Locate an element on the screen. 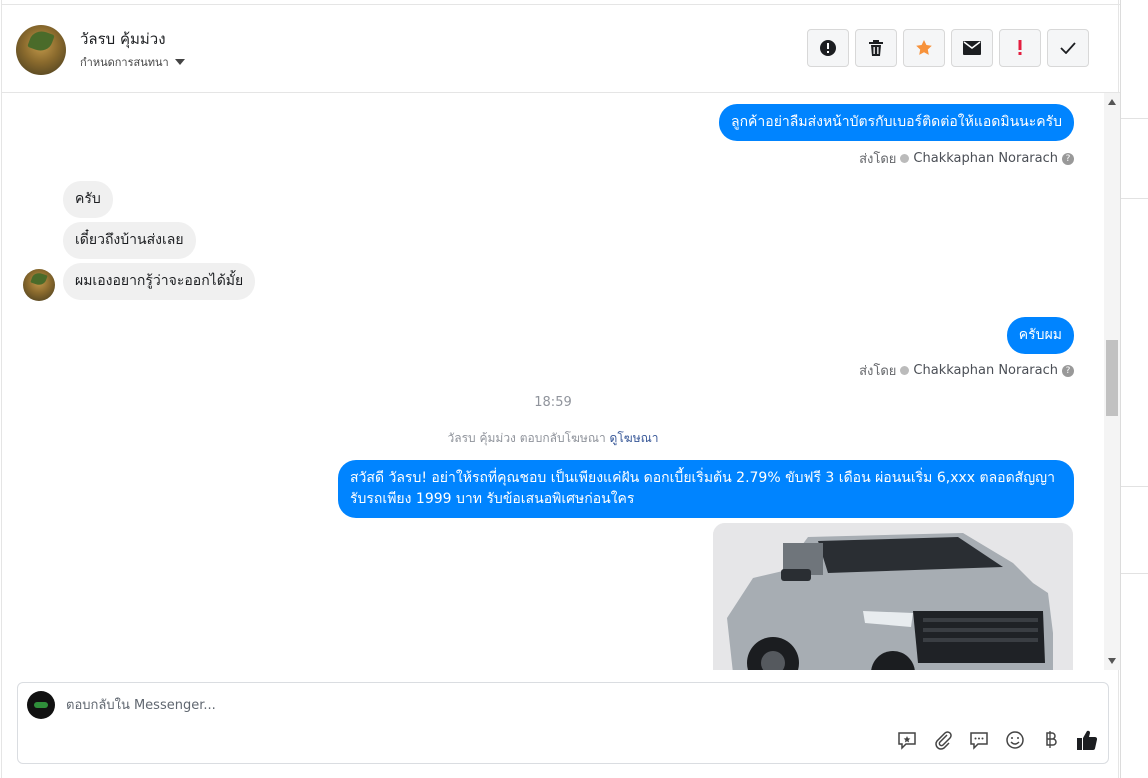  mark-done-button is located at coordinates (1068, 48).